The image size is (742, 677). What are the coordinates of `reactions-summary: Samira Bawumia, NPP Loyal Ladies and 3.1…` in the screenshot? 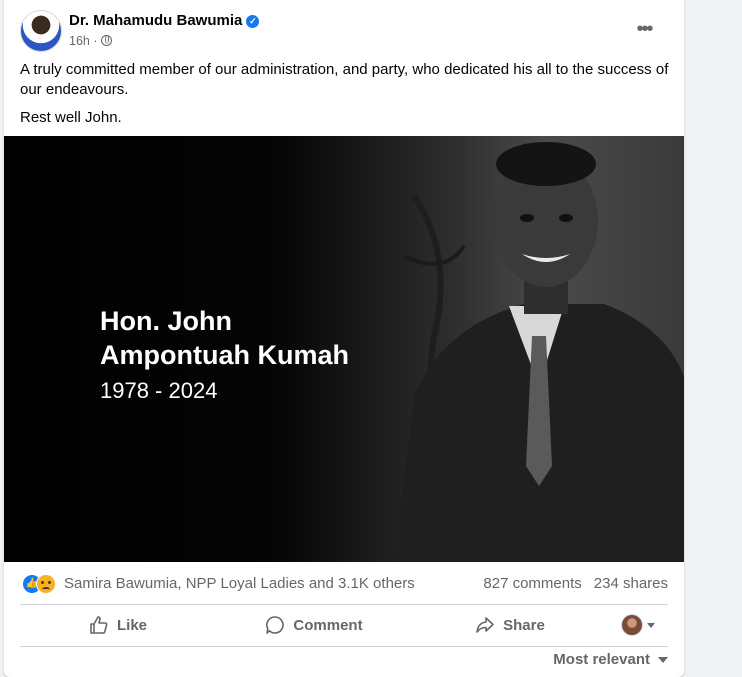 It's located at (239, 583).